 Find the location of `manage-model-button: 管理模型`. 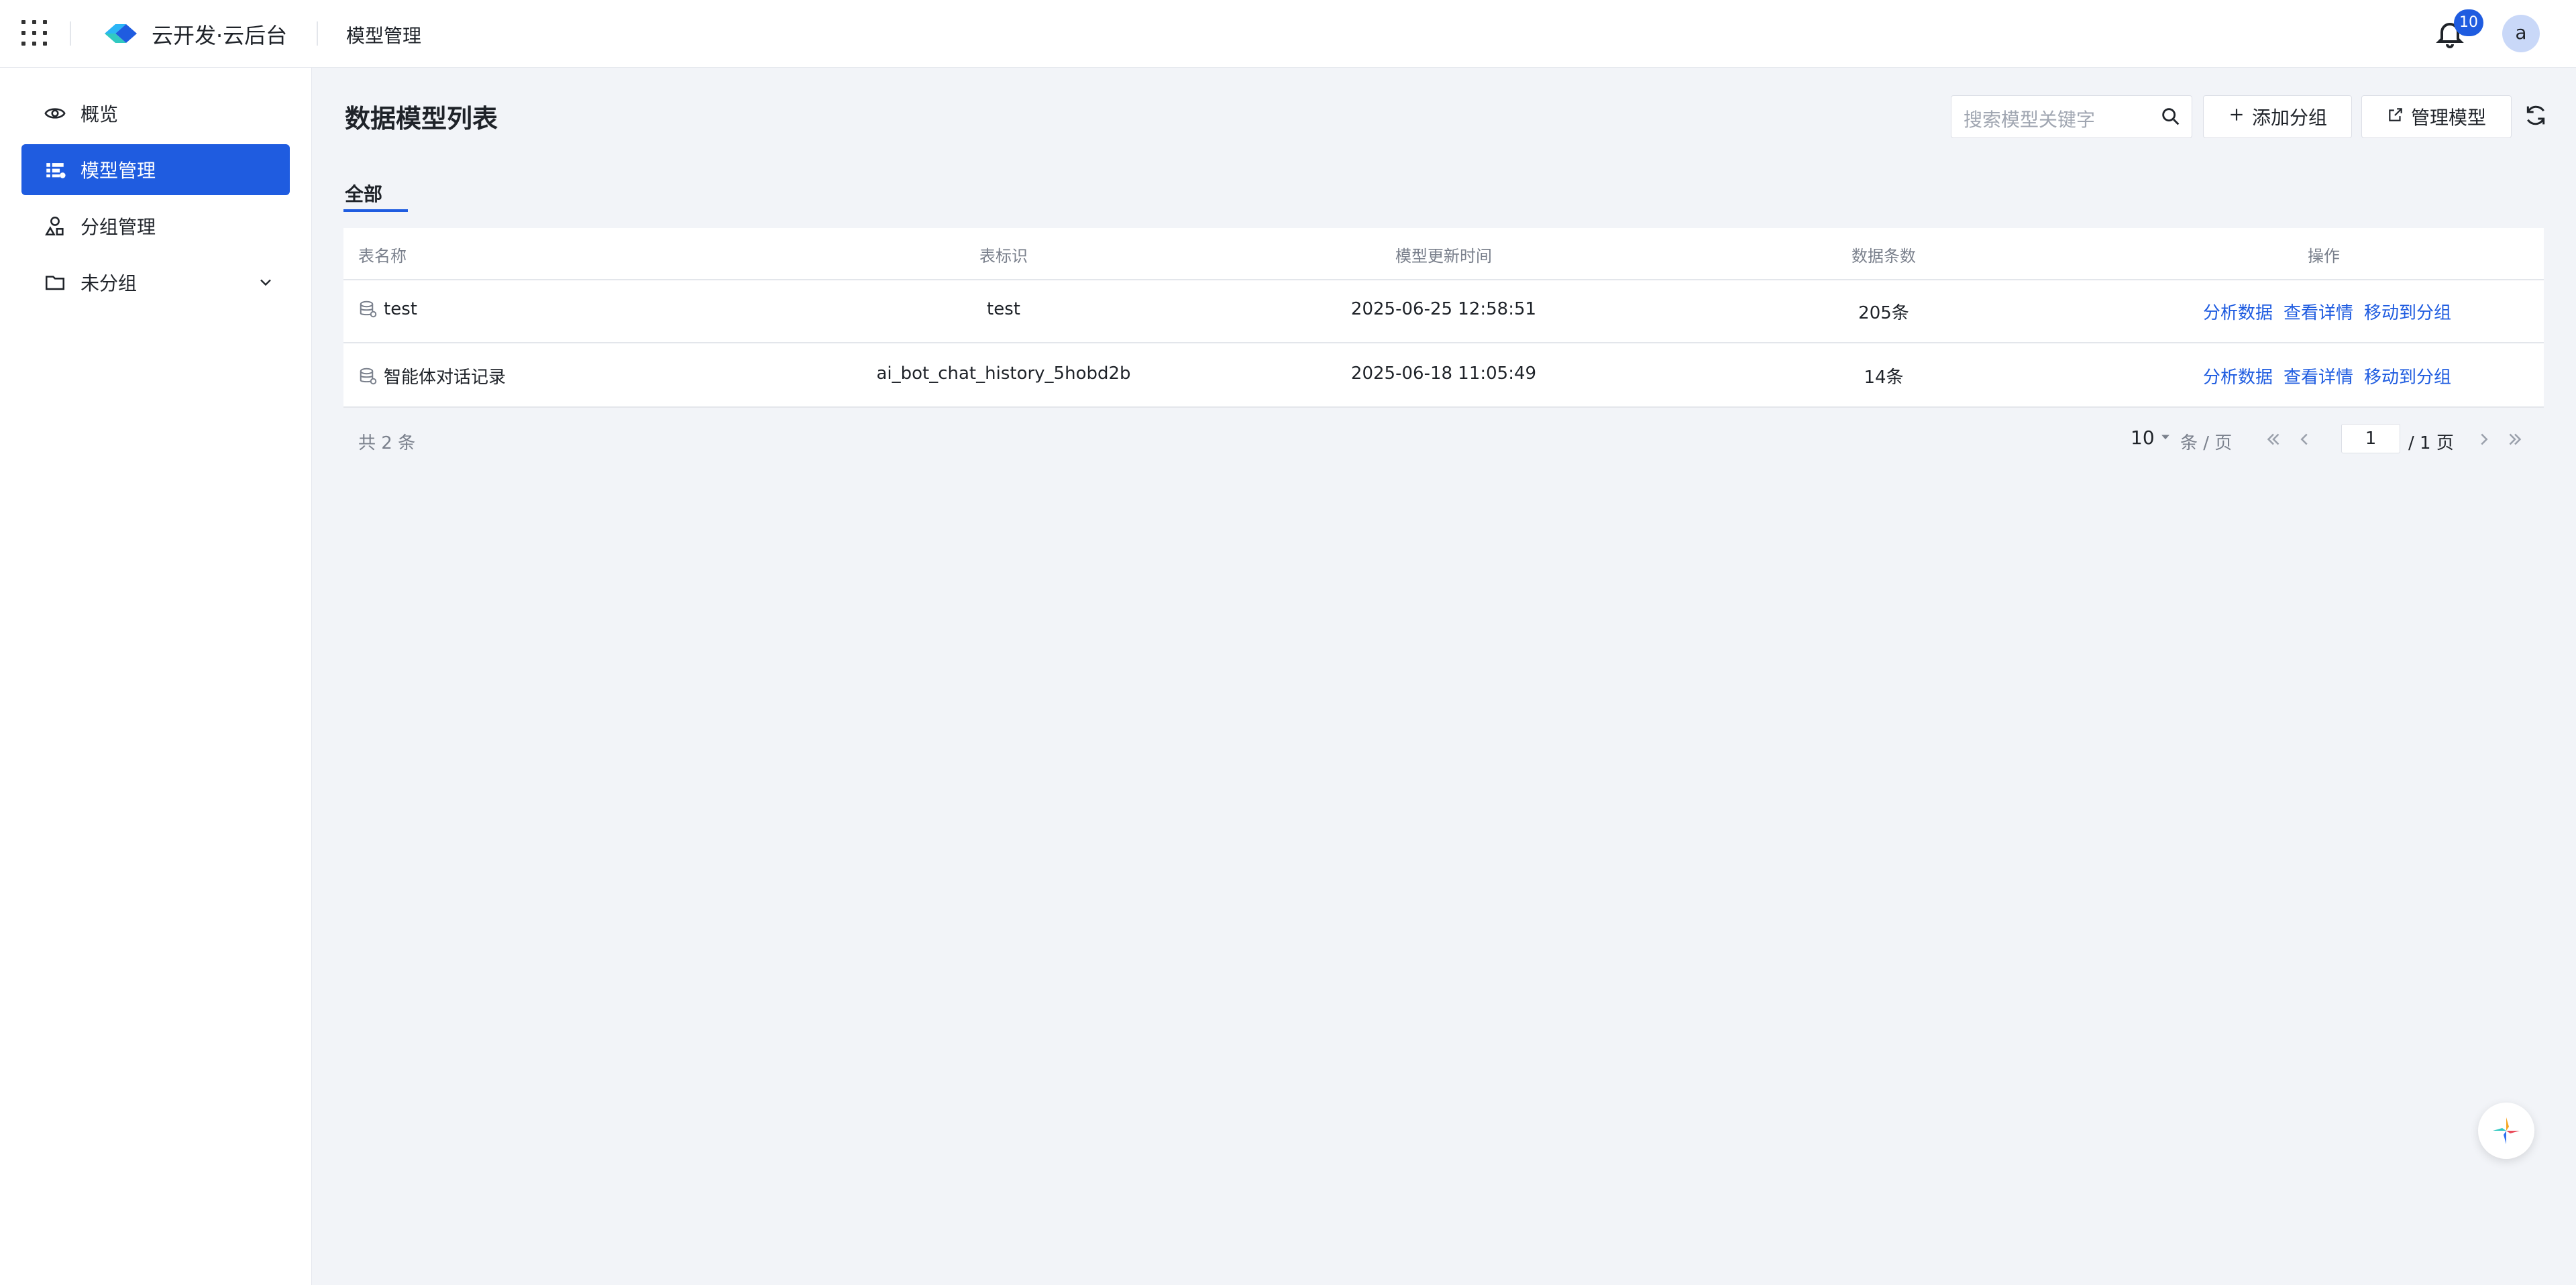

manage-model-button: 管理模型 is located at coordinates (2436, 116).